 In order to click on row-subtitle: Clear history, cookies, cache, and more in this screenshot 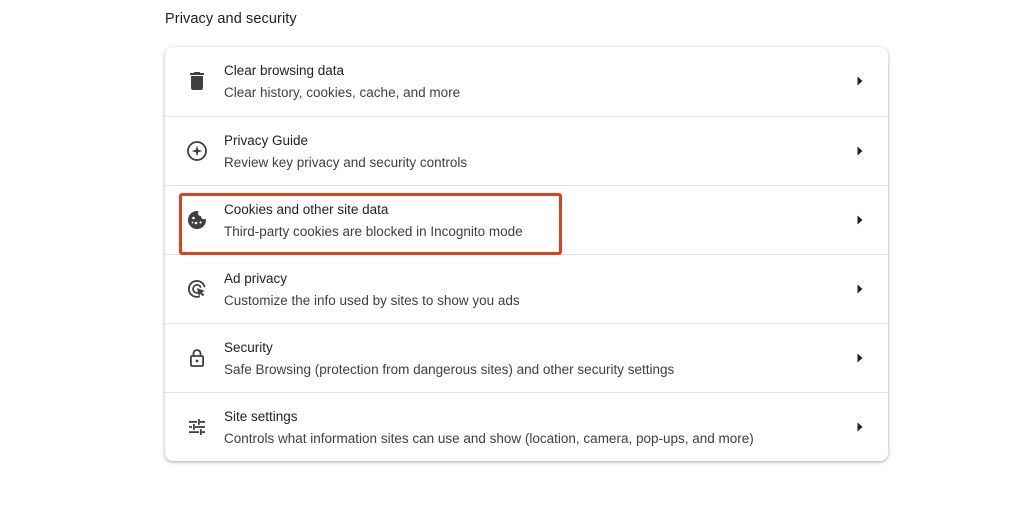, I will do `click(342, 92)`.